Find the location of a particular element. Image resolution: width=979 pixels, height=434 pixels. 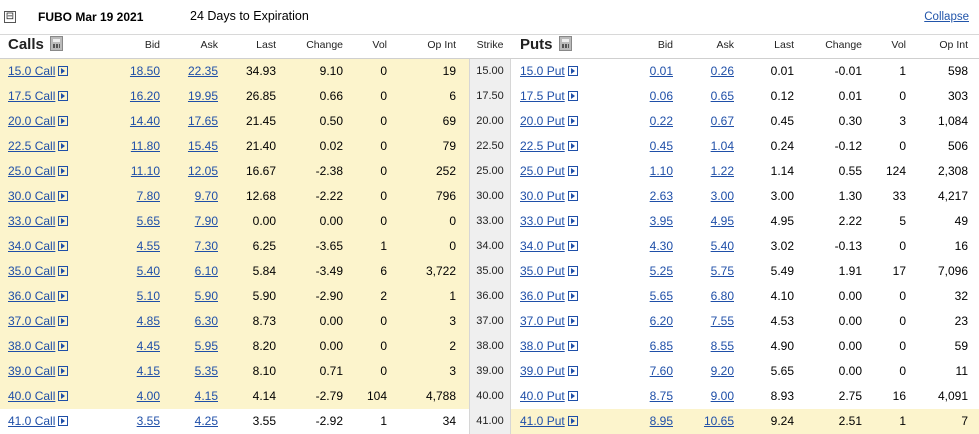

collapse-toggle-icon: ⊟ is located at coordinates (10, 17).